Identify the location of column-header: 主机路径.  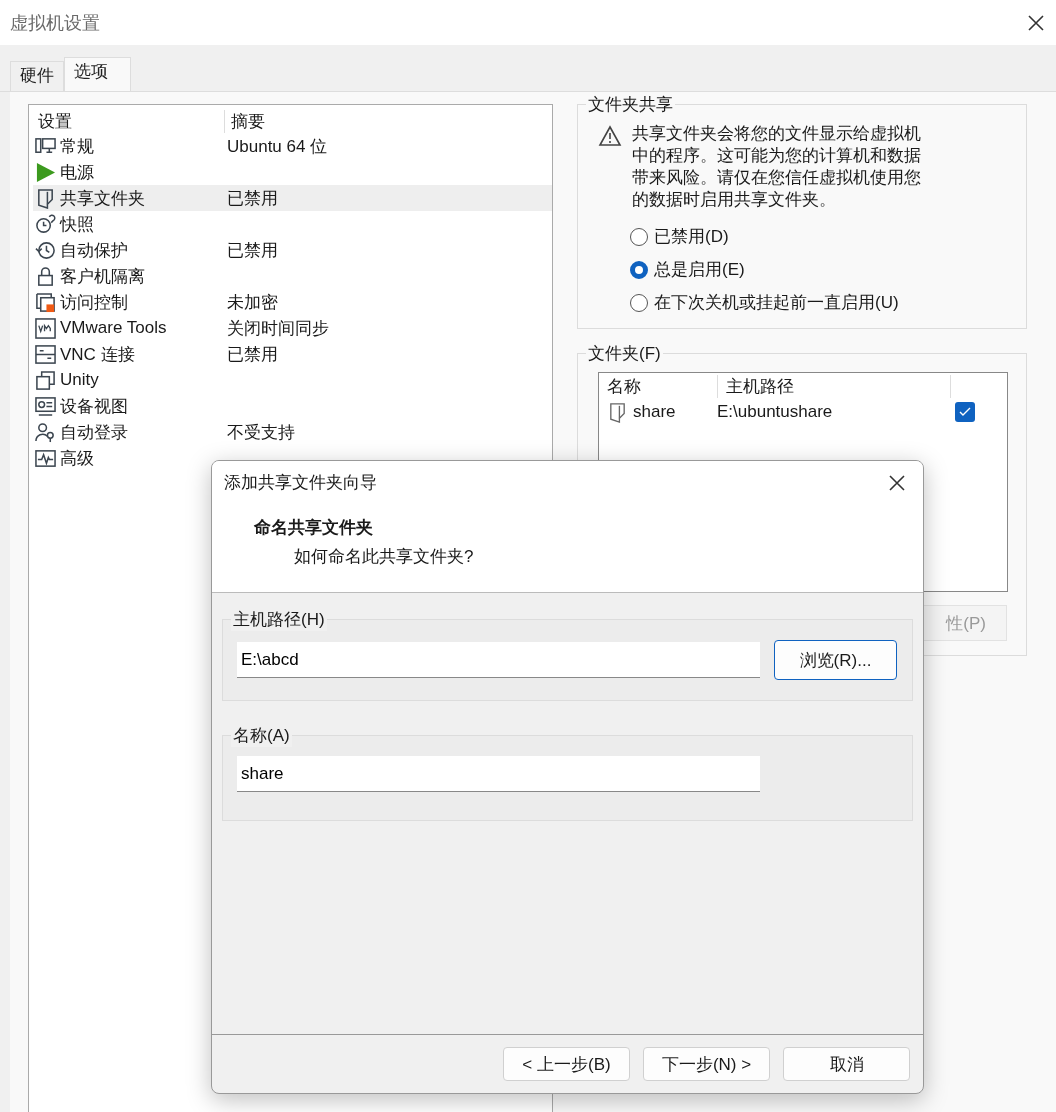
(834, 386).